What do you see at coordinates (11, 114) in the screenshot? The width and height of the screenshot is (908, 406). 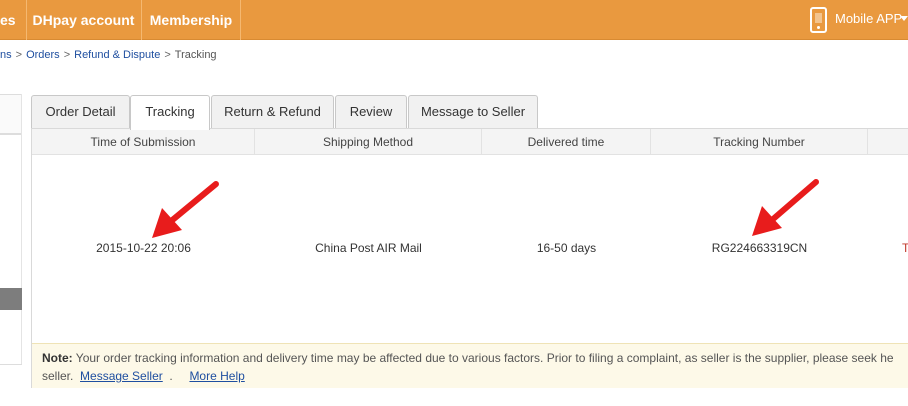 I see `sidebar-header-fragment` at bounding box center [11, 114].